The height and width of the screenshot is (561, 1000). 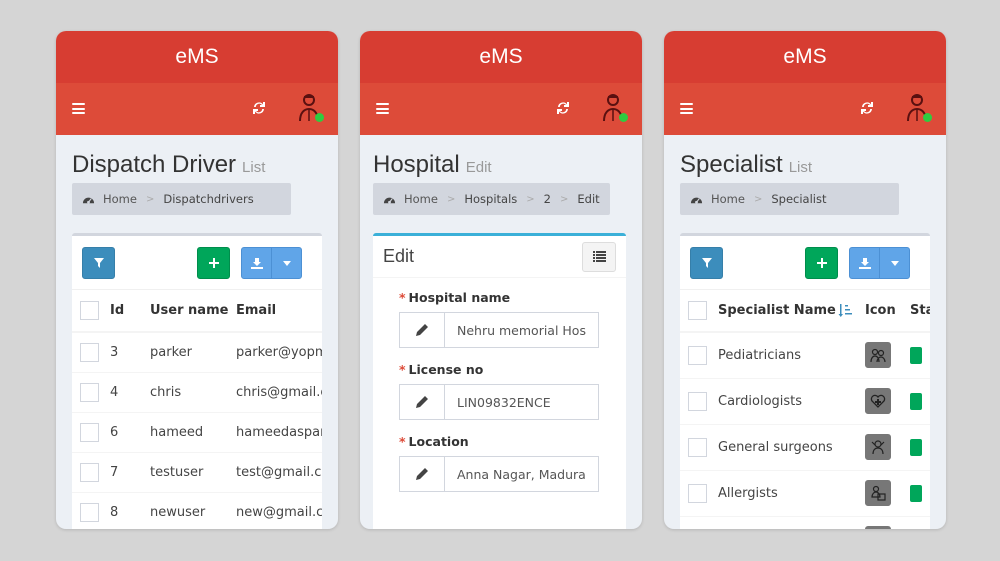 I want to click on cell-username: hameed, so click(x=193, y=431).